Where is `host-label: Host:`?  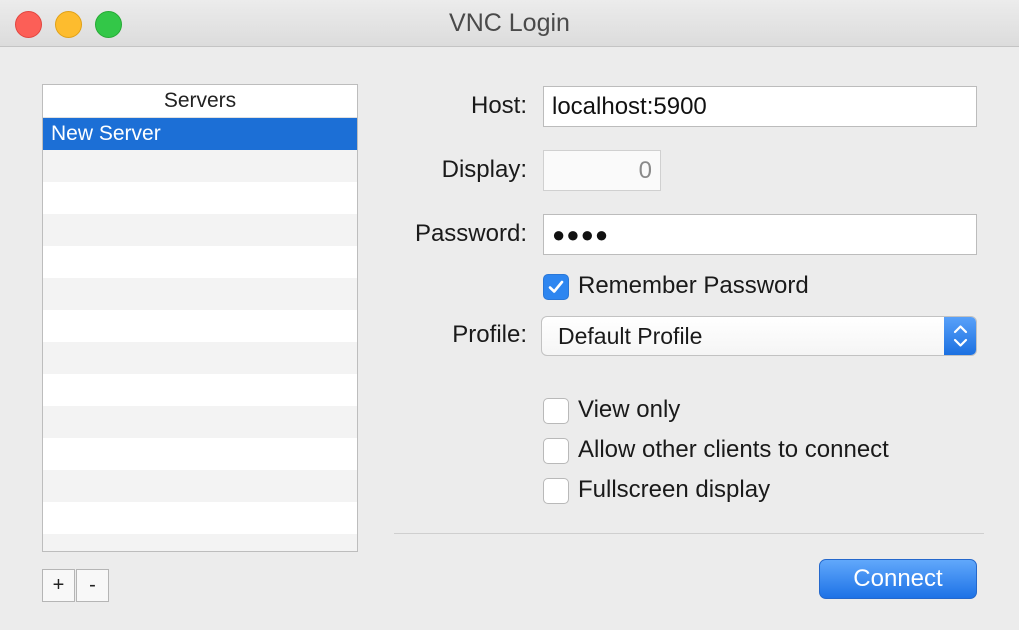
host-label: Host: is located at coordinates (498, 105).